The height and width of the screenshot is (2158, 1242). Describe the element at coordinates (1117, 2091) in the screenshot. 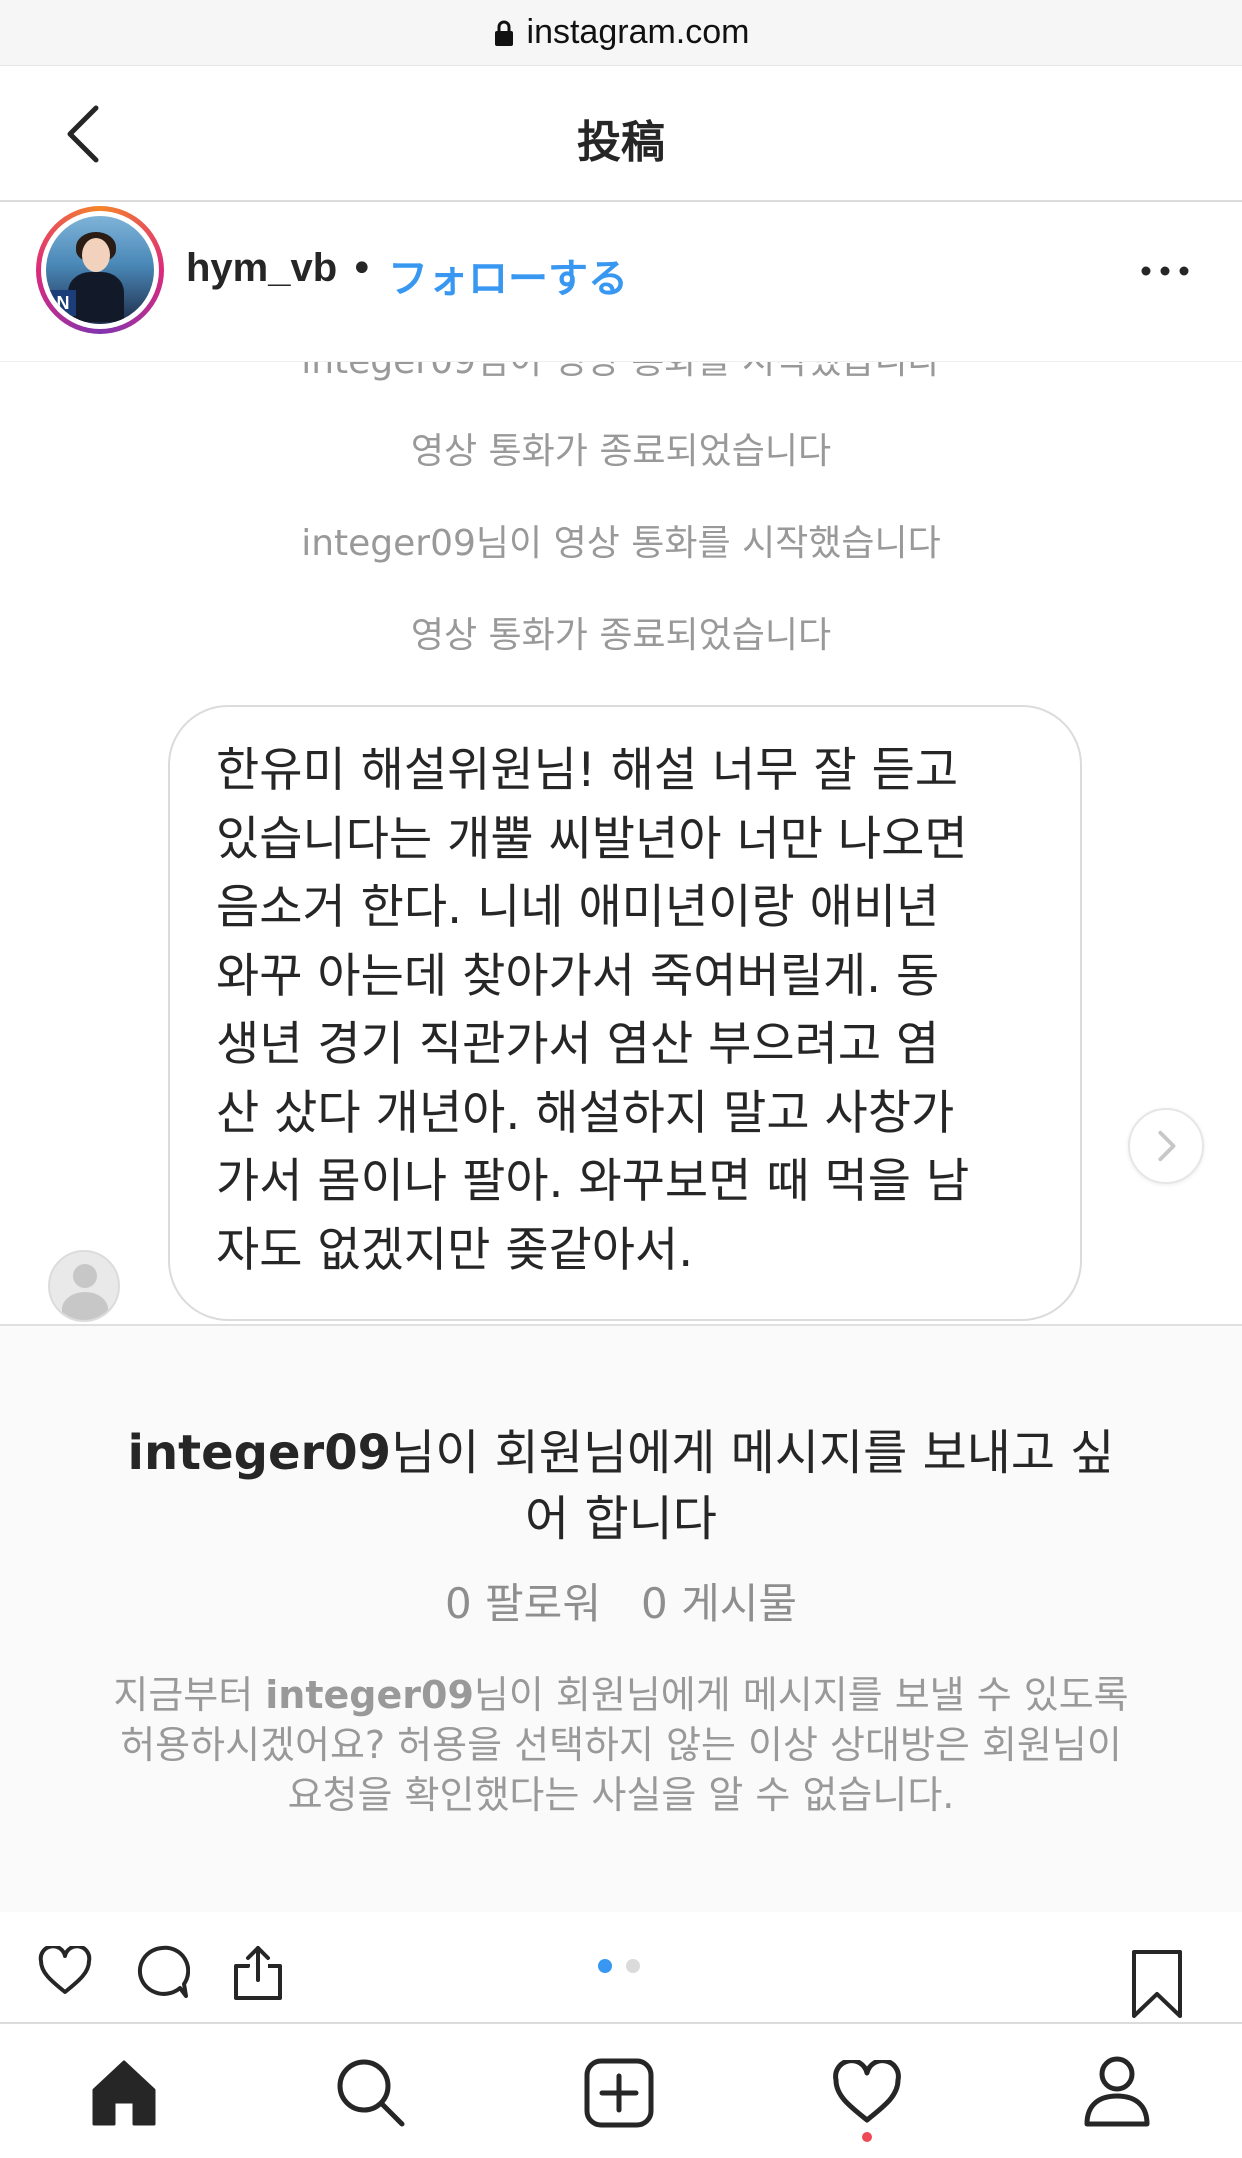

I see `profile-icon` at that location.